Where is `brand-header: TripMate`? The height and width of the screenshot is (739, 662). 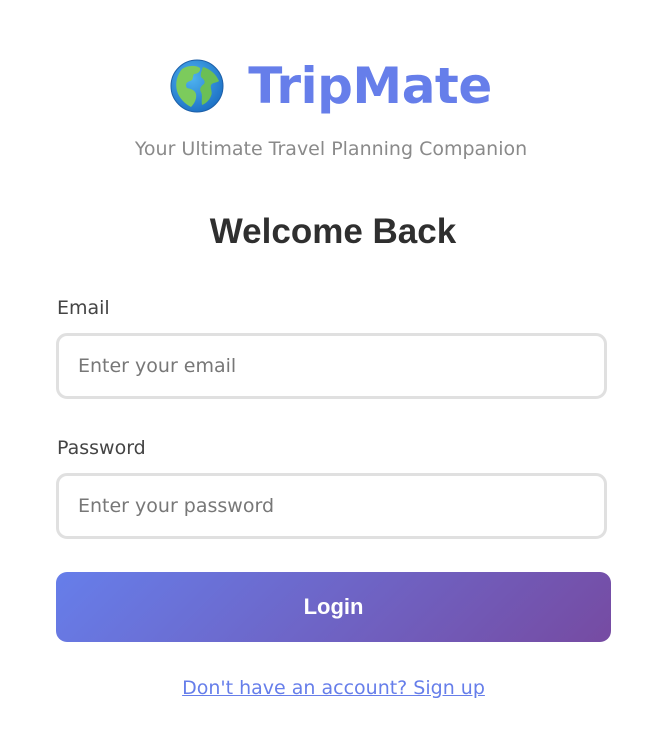
brand-header: TripMate is located at coordinates (331, 86).